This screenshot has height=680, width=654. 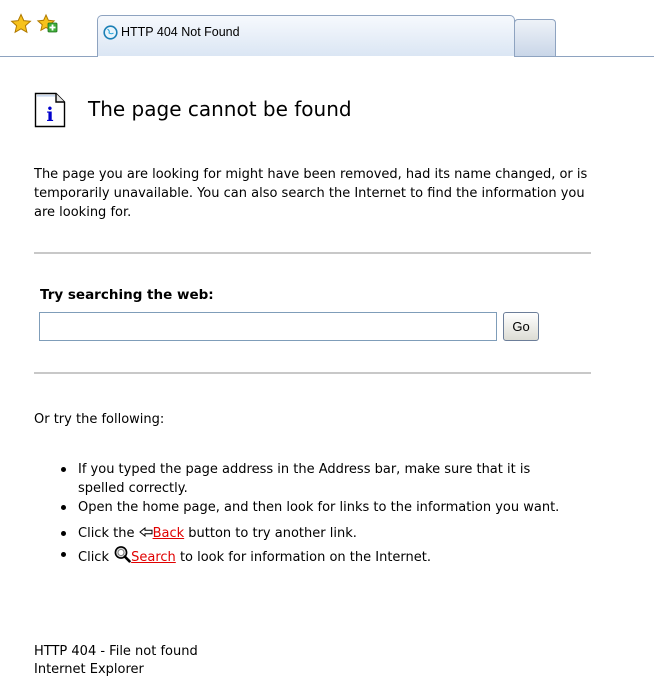 What do you see at coordinates (169, 533) in the screenshot?
I see `back-link: Back` at bounding box center [169, 533].